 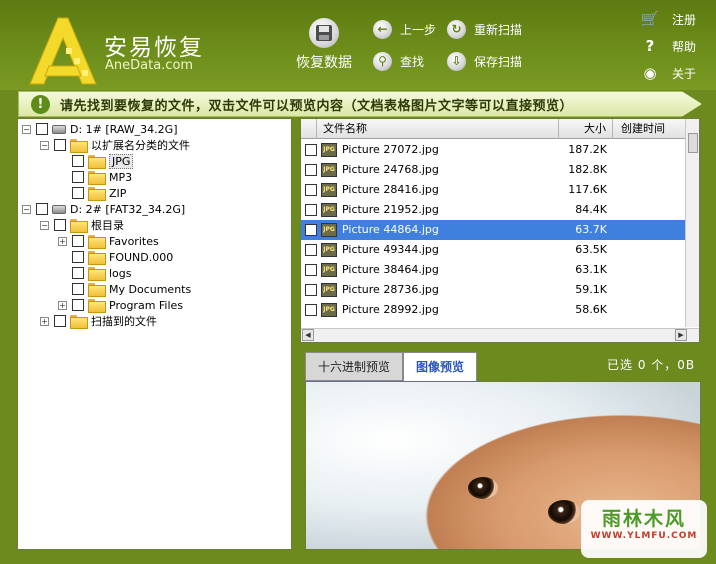 What do you see at coordinates (494, 150) in the screenshot?
I see `table-row: JPG Picture 27072.jpg 187.2K` at bounding box center [494, 150].